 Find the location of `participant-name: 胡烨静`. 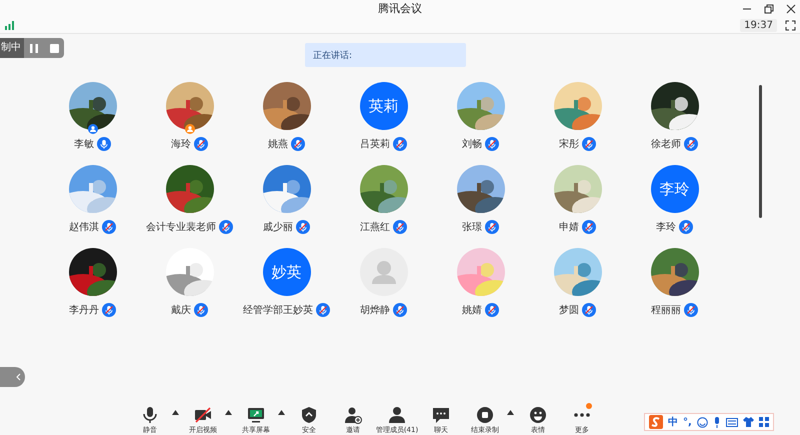

participant-name: 胡烨静 is located at coordinates (375, 310).